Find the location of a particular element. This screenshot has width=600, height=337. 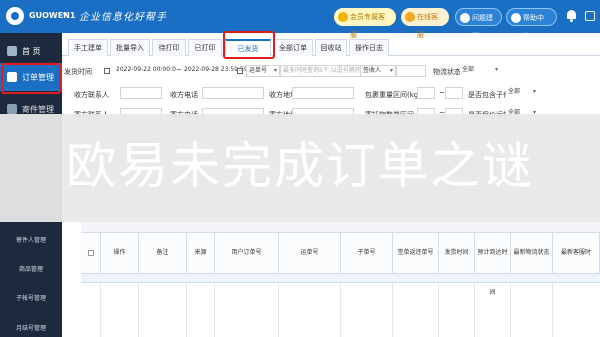

table-row is located at coordinates (340, 278).